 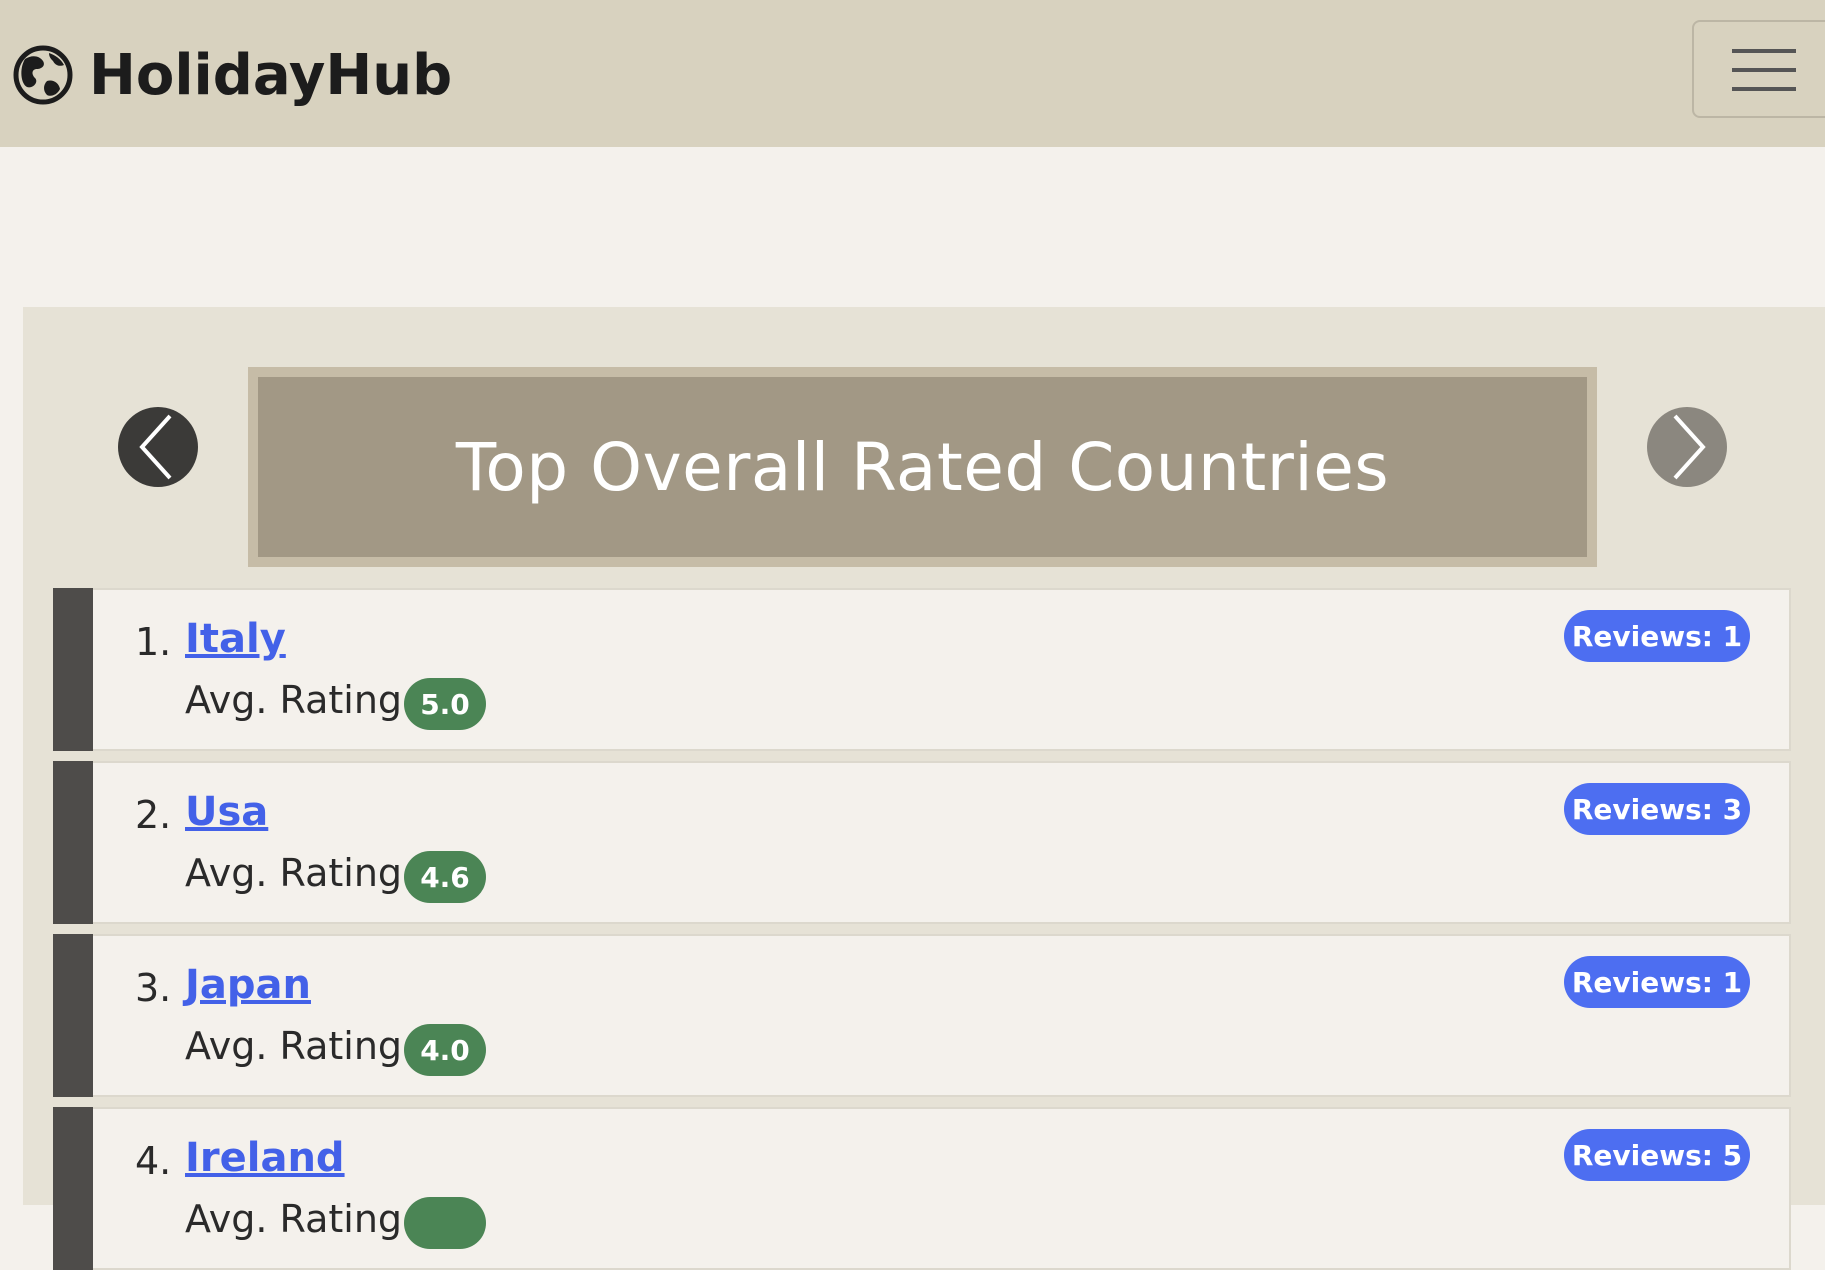 I want to click on carousel-title: Top Overall Rated Countries, so click(x=922, y=467).